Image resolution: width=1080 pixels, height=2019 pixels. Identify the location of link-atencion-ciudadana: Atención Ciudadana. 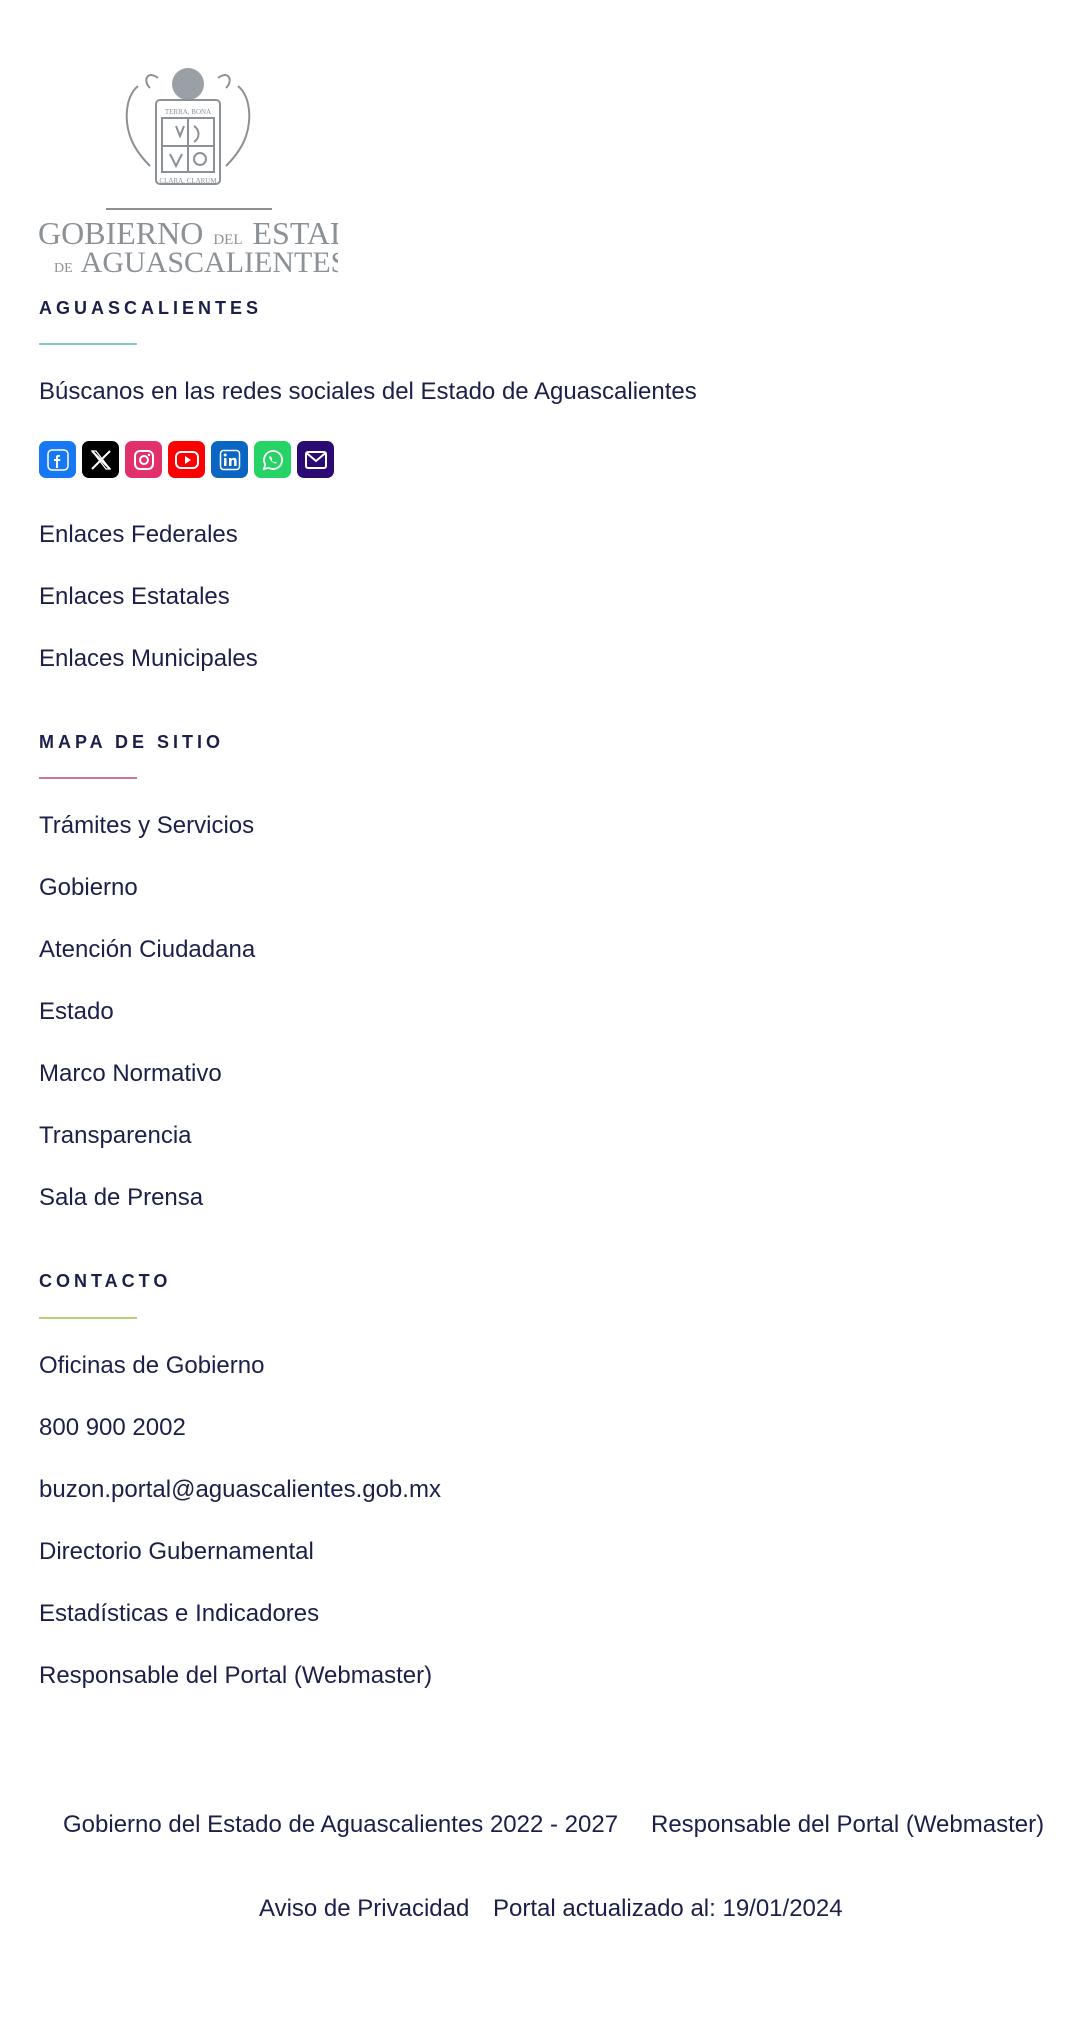
(147, 950).